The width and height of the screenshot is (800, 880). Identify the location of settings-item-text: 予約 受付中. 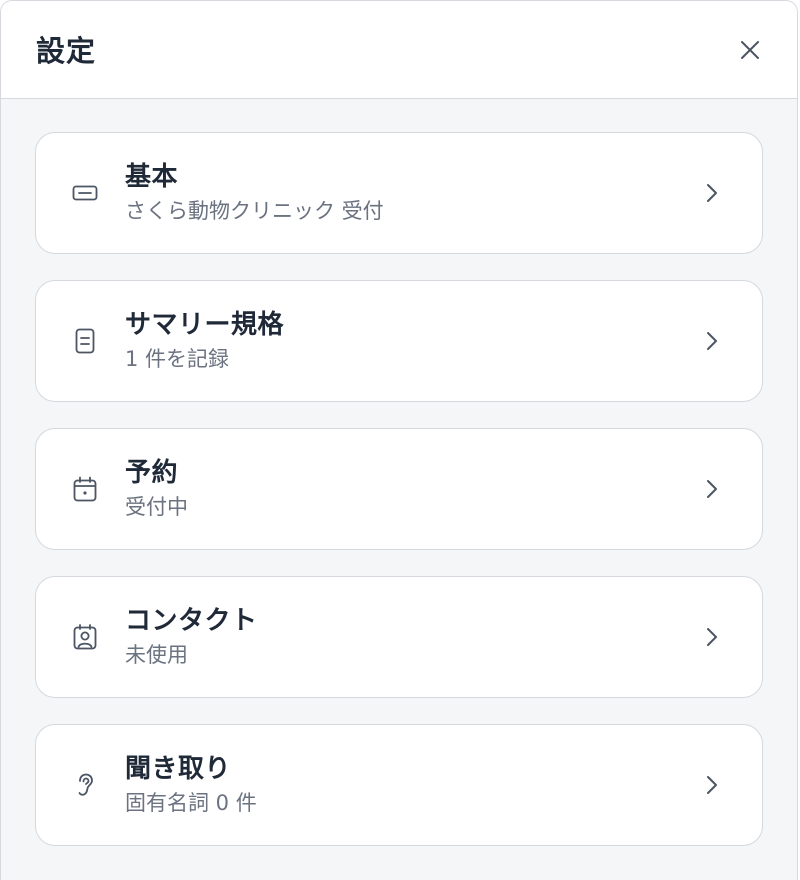
(413, 489).